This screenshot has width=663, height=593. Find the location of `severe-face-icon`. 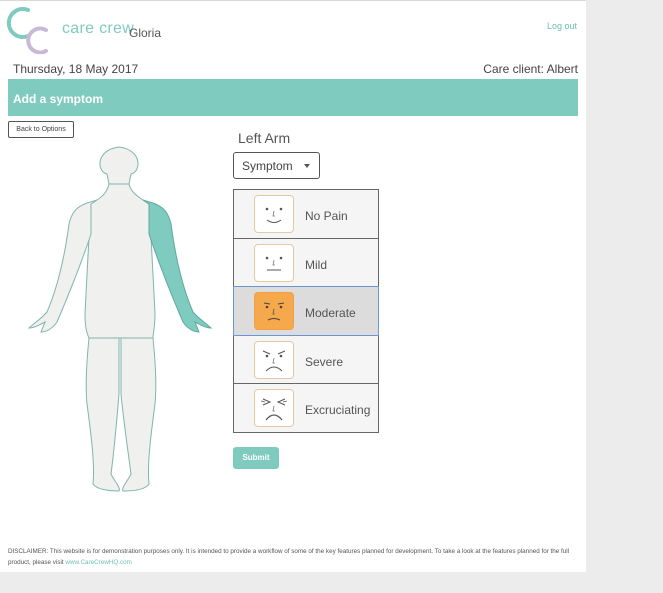

severe-face-icon is located at coordinates (274, 359).